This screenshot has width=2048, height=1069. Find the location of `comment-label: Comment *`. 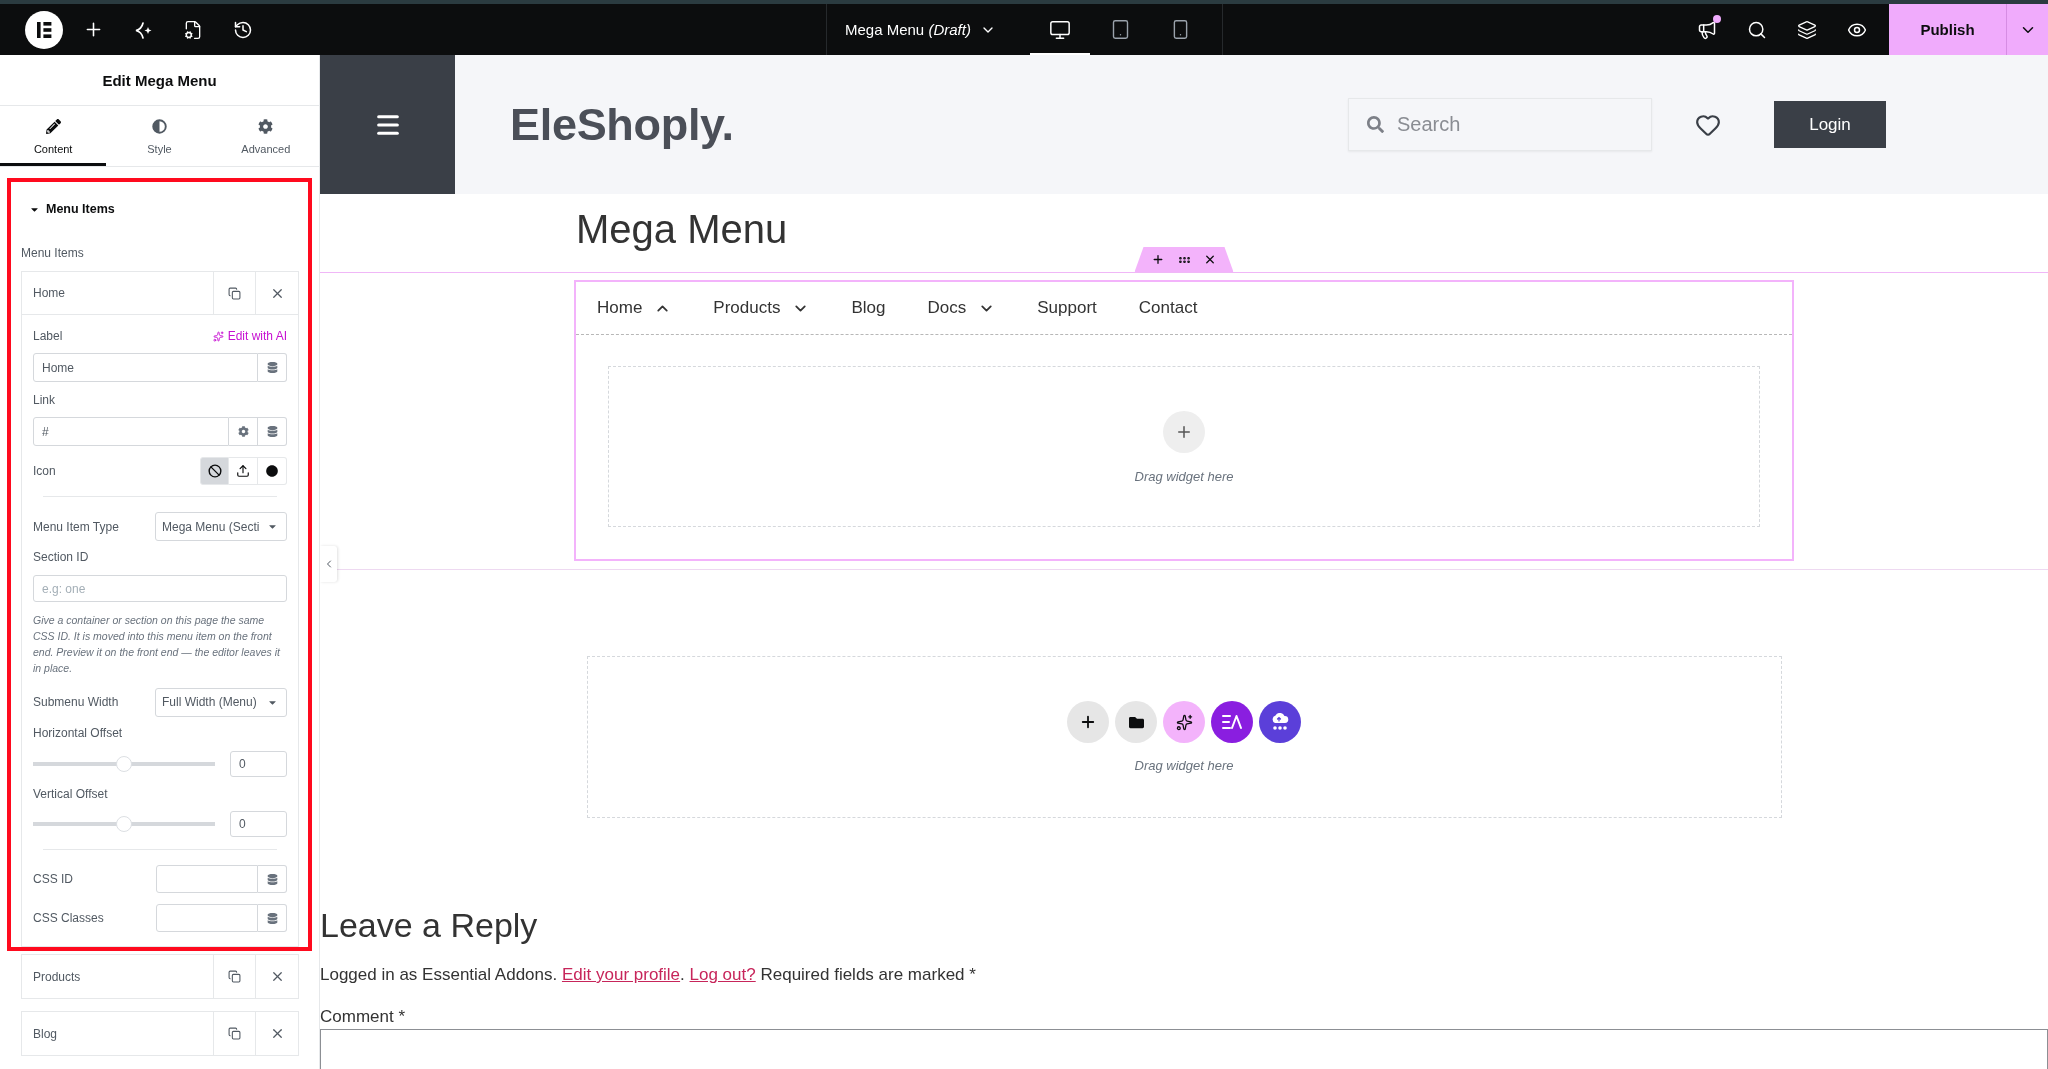

comment-label: Comment * is located at coordinates (363, 1017).